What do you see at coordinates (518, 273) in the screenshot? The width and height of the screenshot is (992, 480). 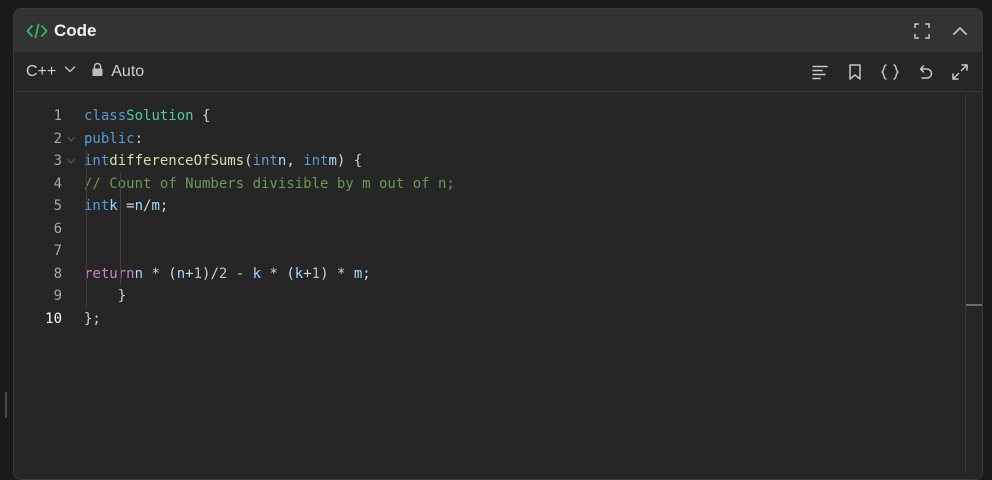 I see `code-line-8: return n * (n +1)/2 - k * (k +1) * m;` at bounding box center [518, 273].